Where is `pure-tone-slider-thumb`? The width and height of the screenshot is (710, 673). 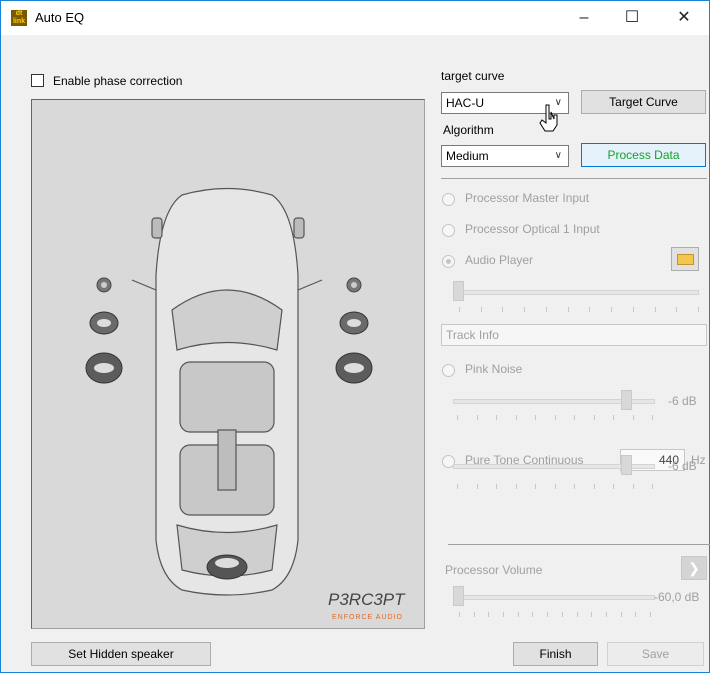
pure-tone-slider-thumb is located at coordinates (626, 465).